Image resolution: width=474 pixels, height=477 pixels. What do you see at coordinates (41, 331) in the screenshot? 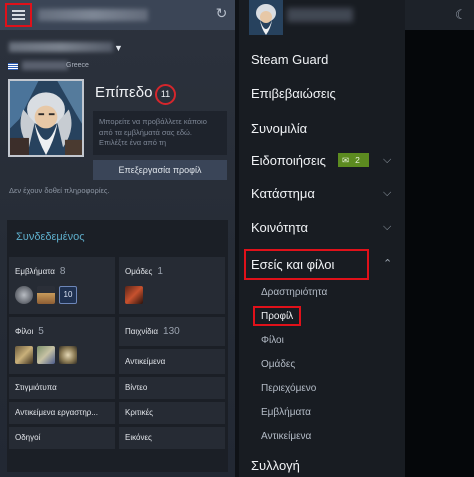
I see `friends-count: 5` at bounding box center [41, 331].